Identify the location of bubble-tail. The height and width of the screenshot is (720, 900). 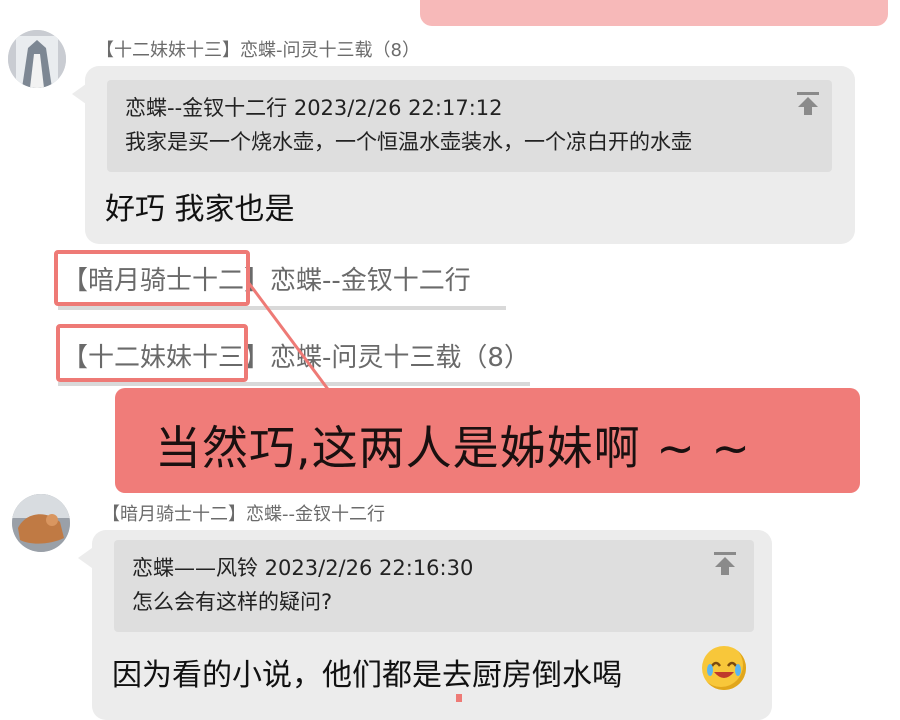
(85, 558).